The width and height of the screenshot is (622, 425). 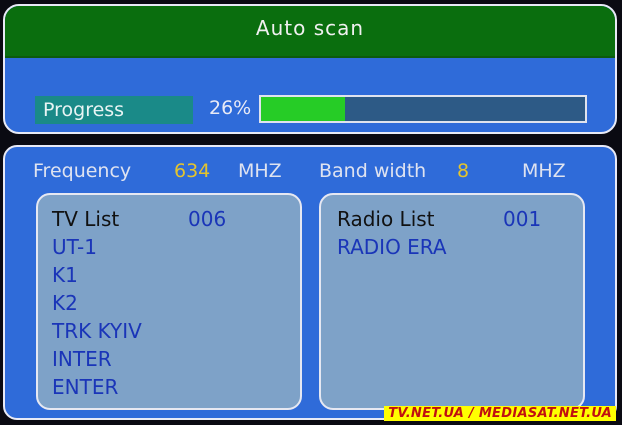 I want to click on title-bar: Auto scan, so click(x=310, y=32).